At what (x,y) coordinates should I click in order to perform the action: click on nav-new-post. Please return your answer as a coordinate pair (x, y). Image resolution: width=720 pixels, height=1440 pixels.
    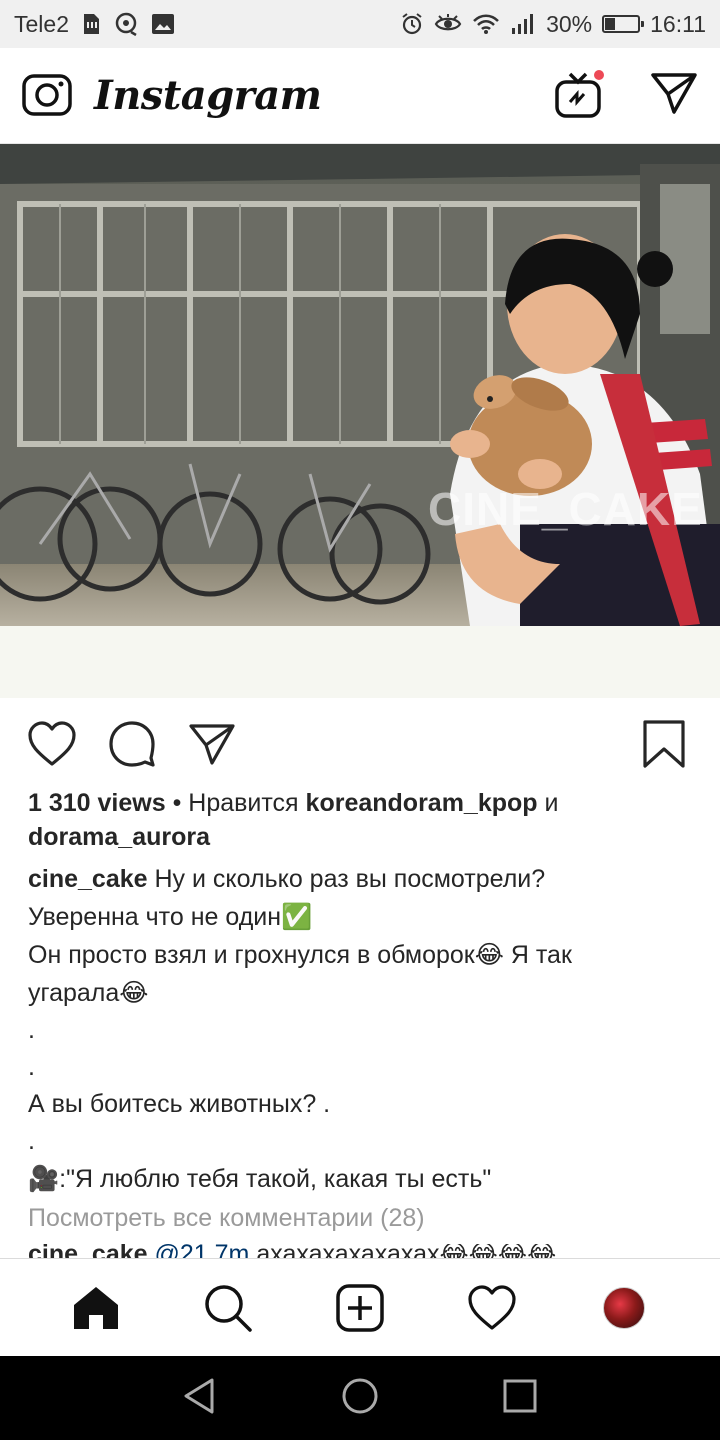
    Looking at the image, I should click on (360, 1308).